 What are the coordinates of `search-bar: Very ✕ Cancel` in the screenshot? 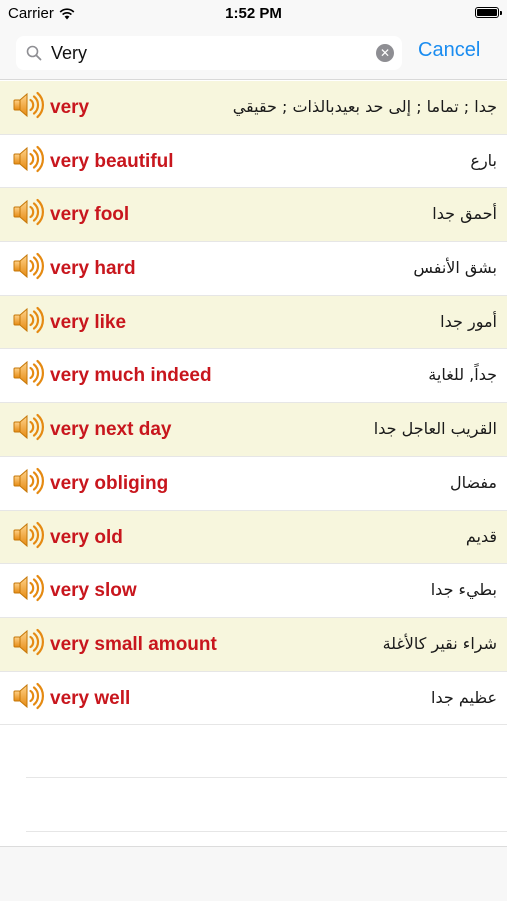 It's located at (253, 54).